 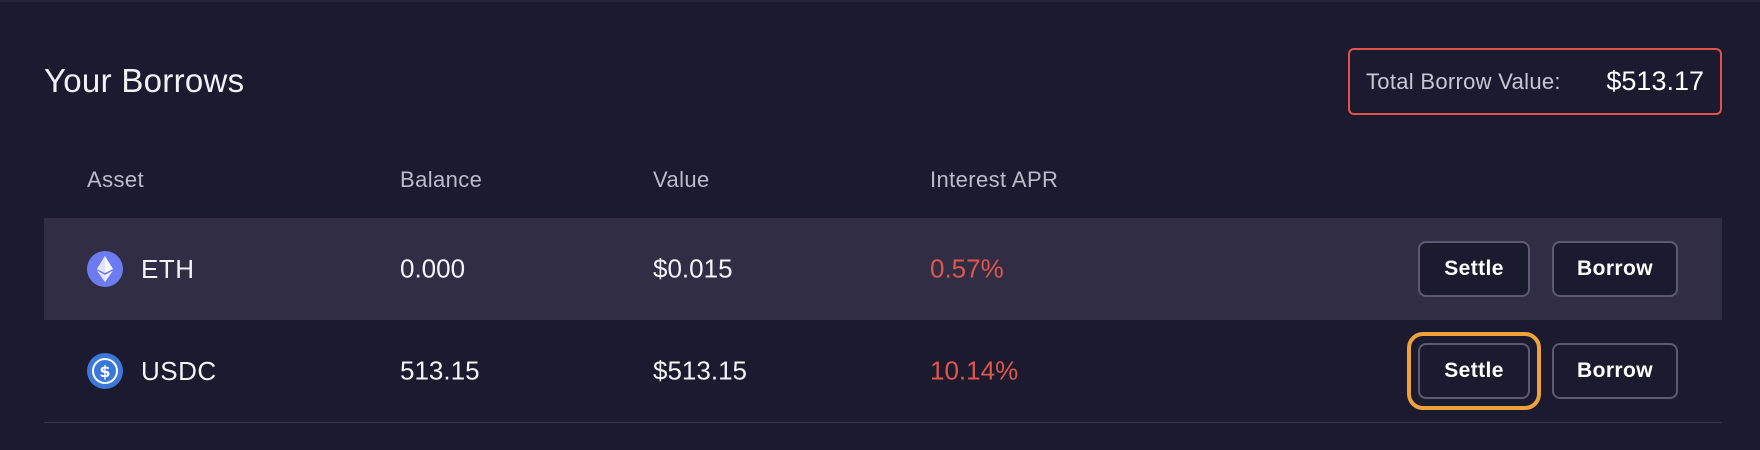 I want to click on usdc-icon: $, so click(x=105, y=371).